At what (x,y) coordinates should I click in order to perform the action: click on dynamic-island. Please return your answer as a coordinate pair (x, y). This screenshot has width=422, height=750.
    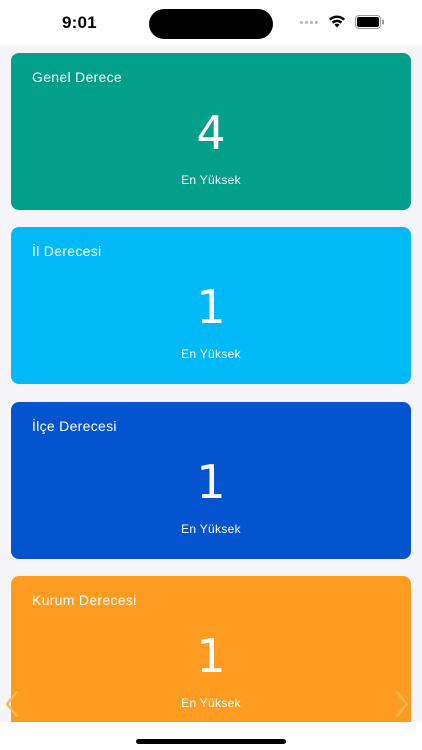
    Looking at the image, I should click on (211, 24).